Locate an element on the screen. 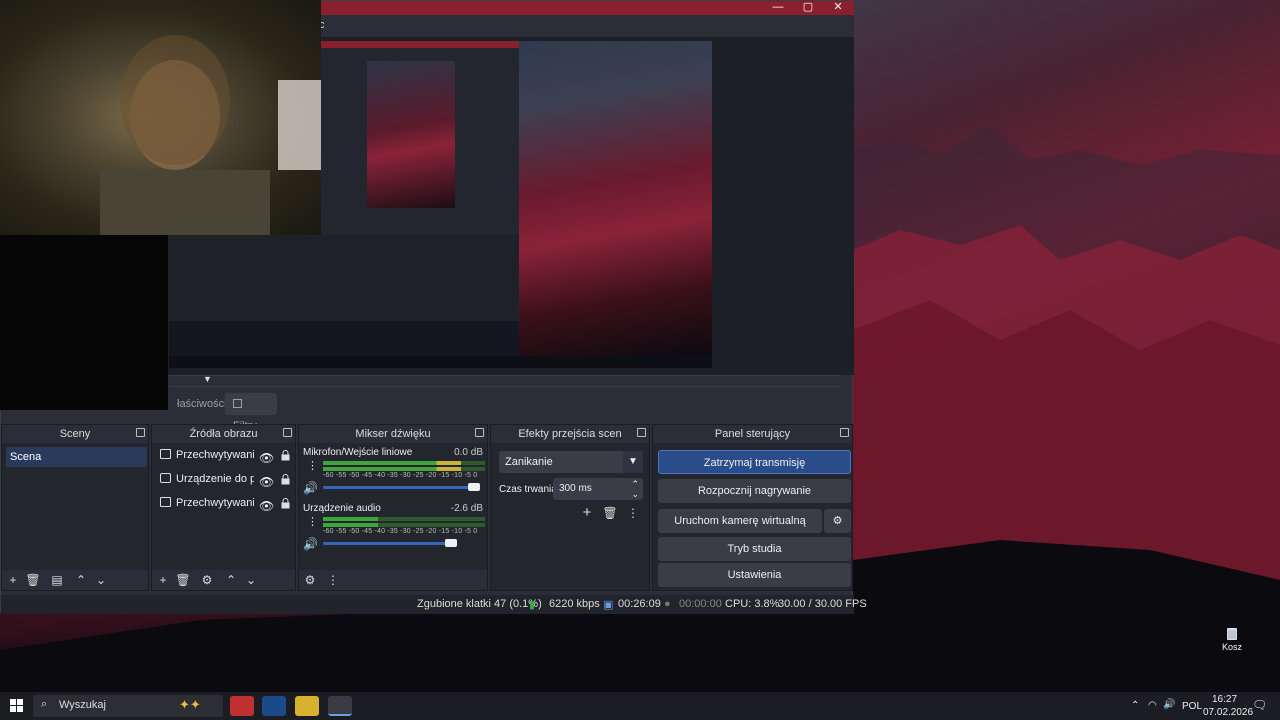 This screenshot has height=720, width=1280. stop-streaming-button: Zatrzymaj transmisję is located at coordinates (754, 462).